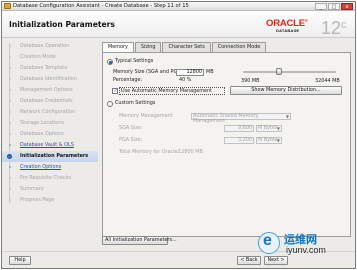 This screenshot has width=357, height=270. What do you see at coordinates (41, 167) in the screenshot?
I see `sidebar-step-label: Creation Options` at bounding box center [41, 167].